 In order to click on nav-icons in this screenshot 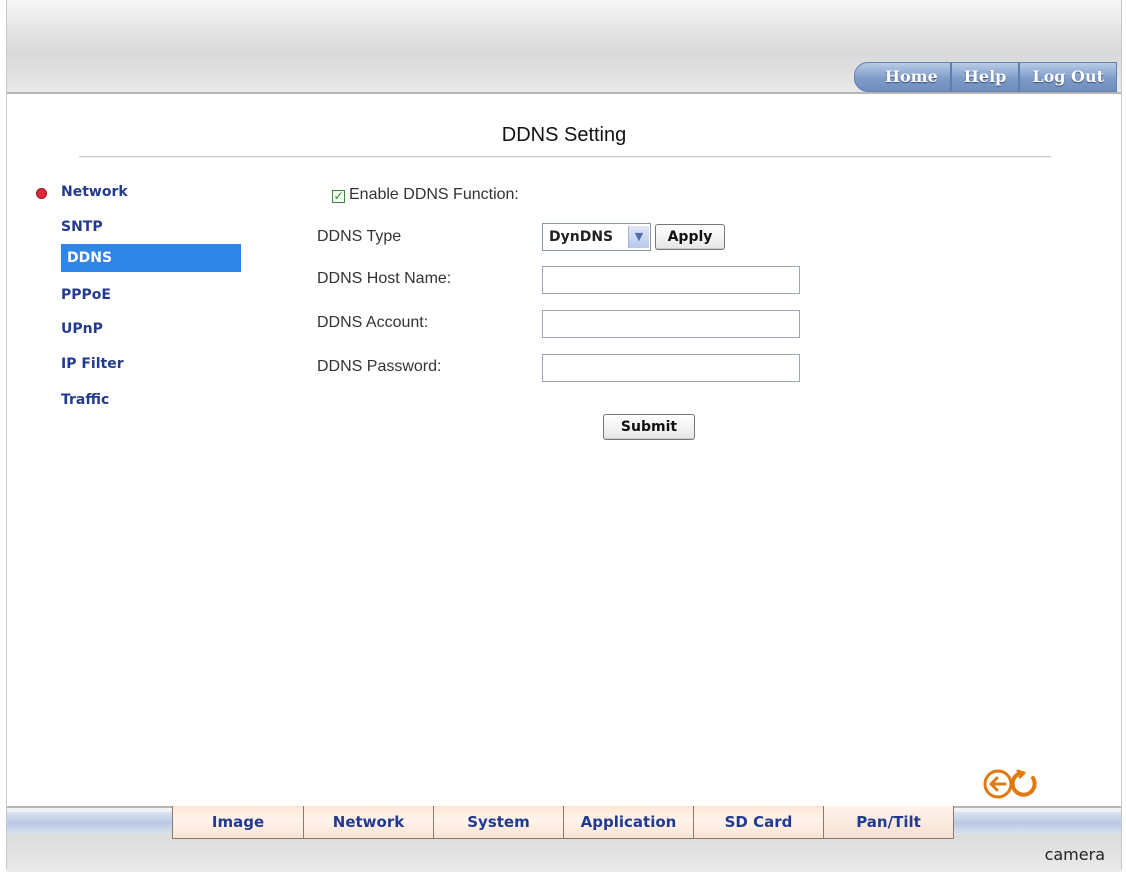, I will do `click(1011, 784)`.